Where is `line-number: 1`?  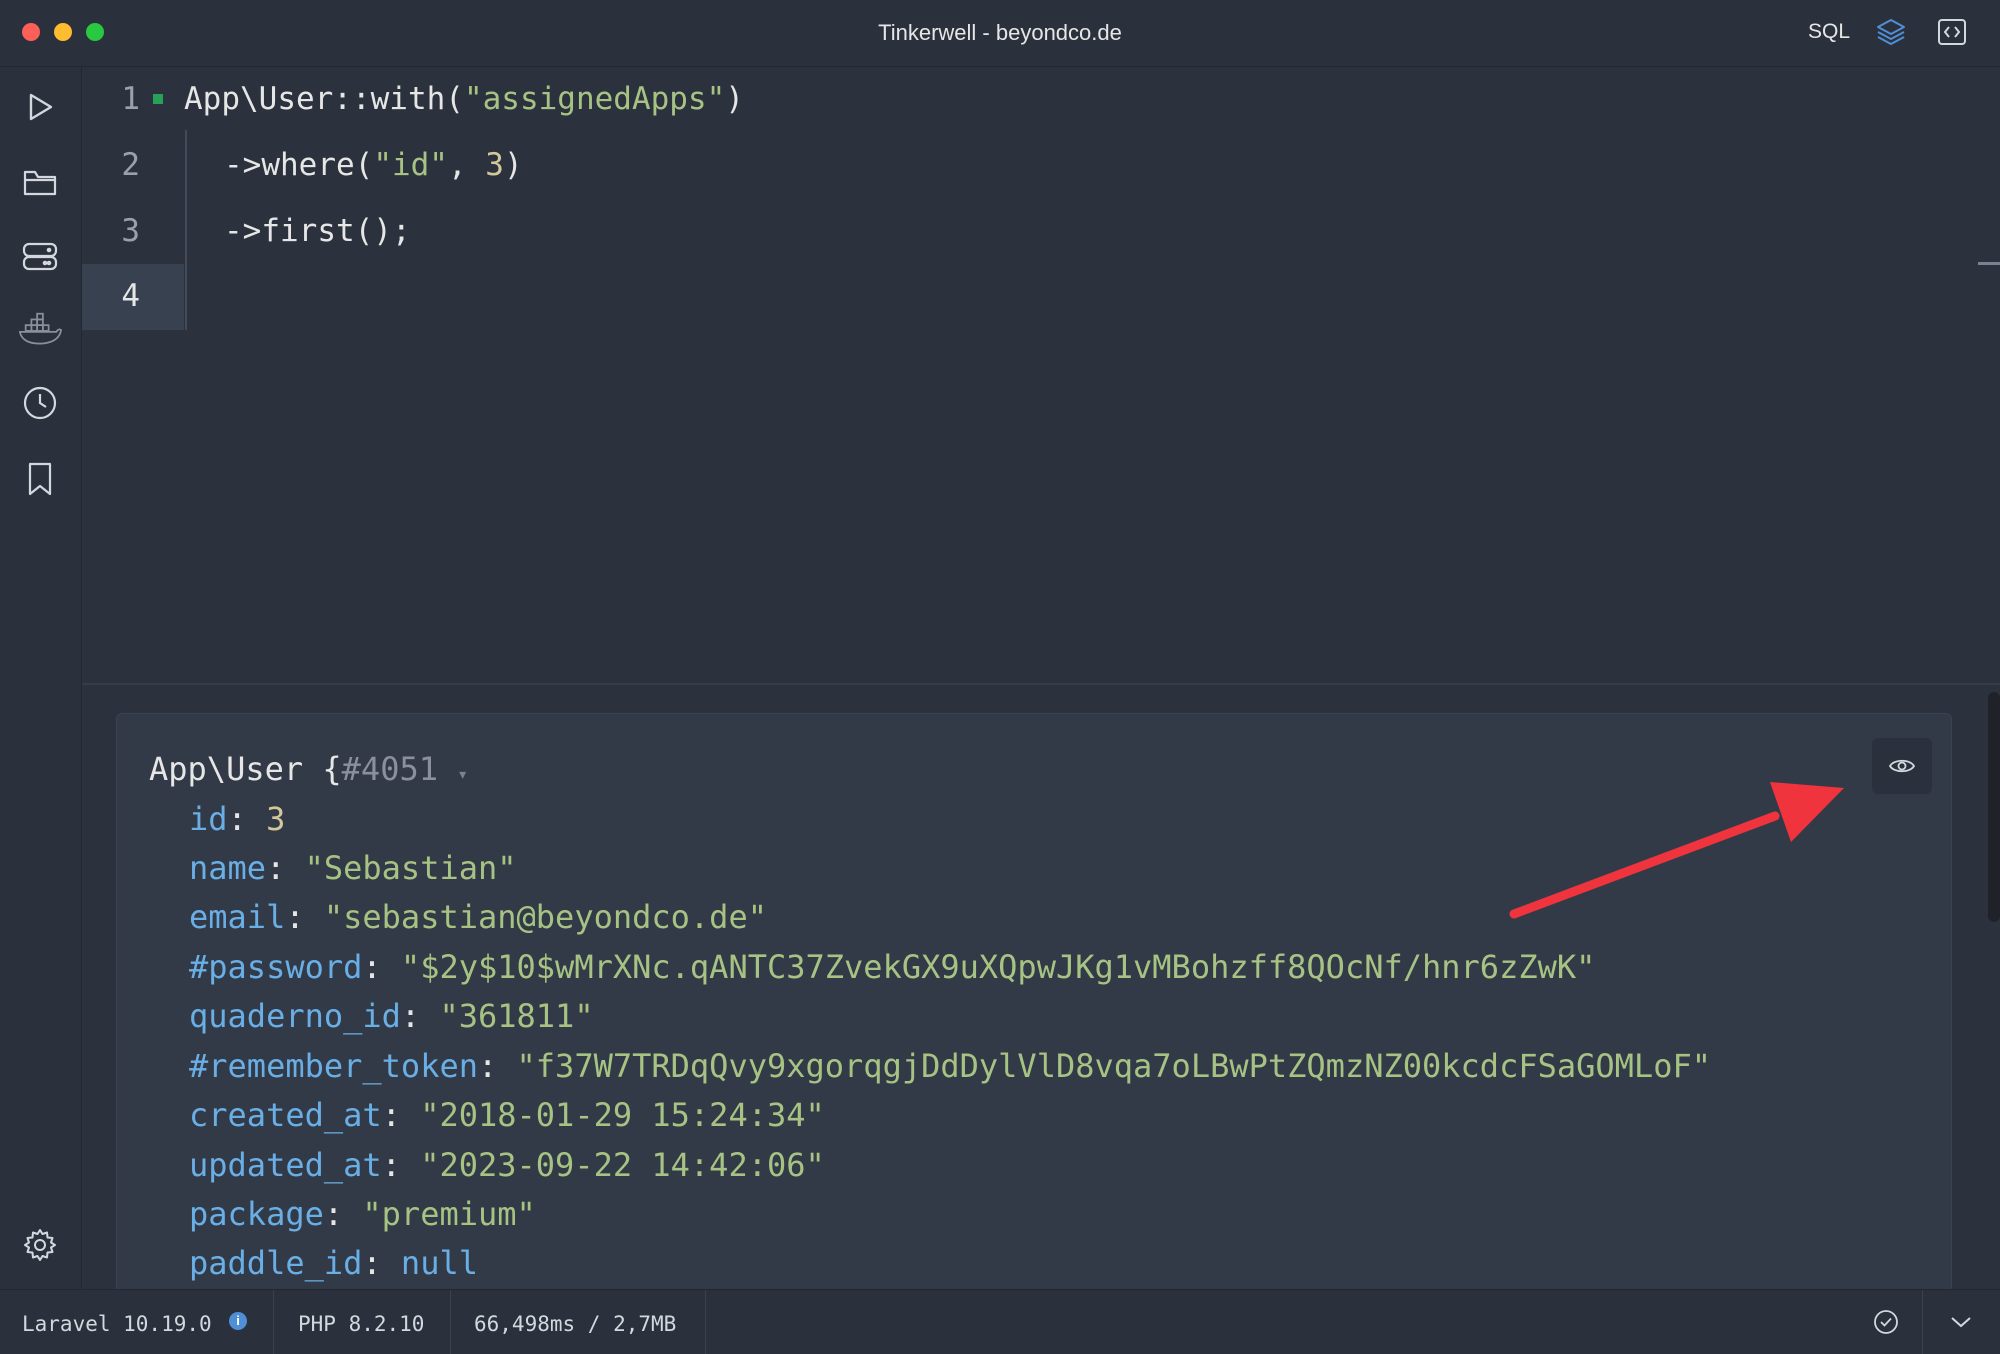 line-number: 1 is located at coordinates (130, 99).